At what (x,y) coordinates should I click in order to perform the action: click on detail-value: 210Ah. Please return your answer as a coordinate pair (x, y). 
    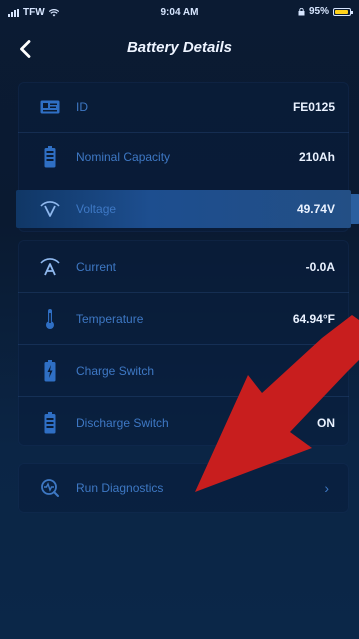
    Looking at the image, I should click on (316, 157).